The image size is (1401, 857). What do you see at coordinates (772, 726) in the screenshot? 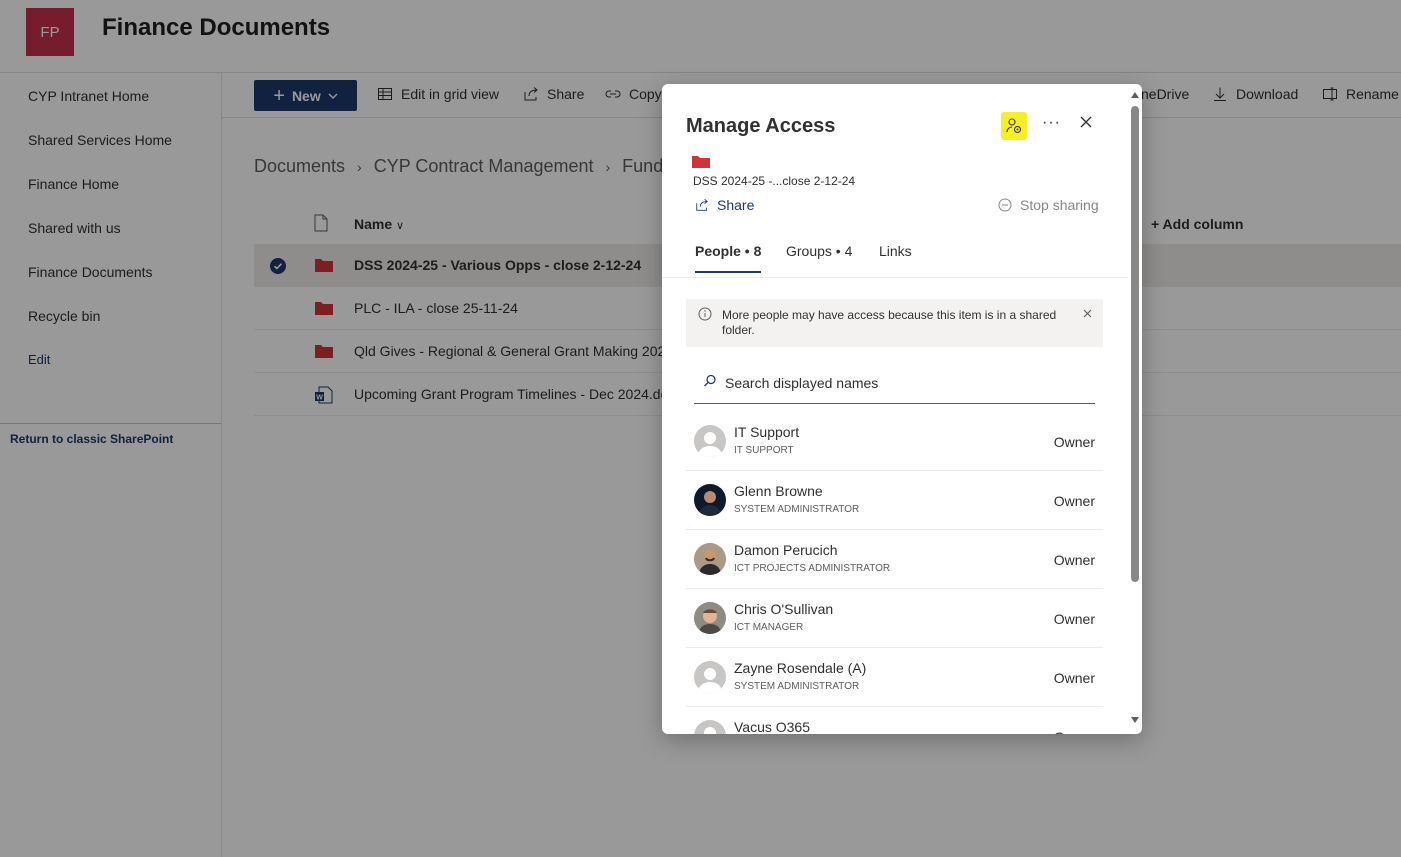
I see `person-name: Vacus O365` at bounding box center [772, 726].